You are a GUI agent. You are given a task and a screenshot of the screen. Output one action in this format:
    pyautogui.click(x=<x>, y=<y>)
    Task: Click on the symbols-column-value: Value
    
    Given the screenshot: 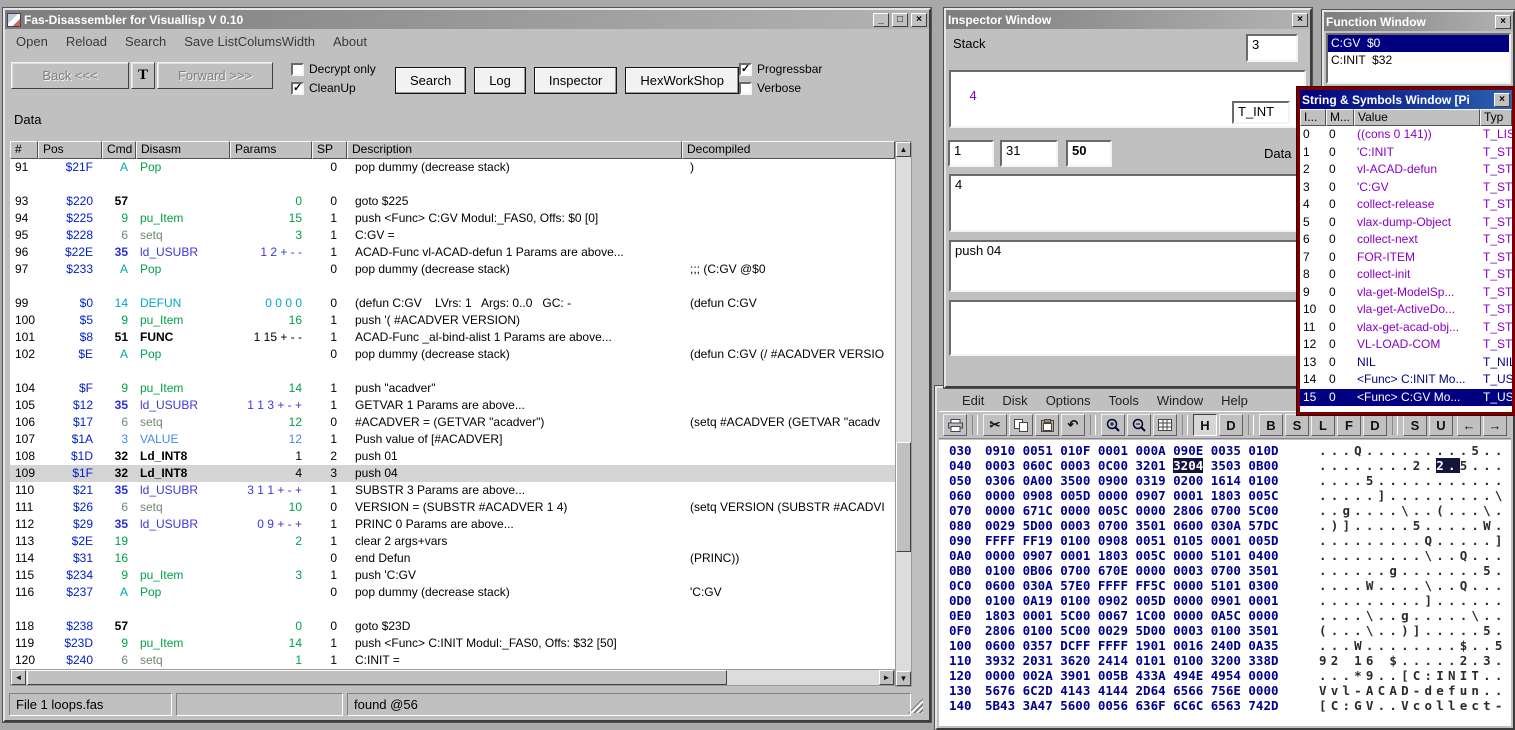 What is the action you would take?
    pyautogui.click(x=1417, y=117)
    